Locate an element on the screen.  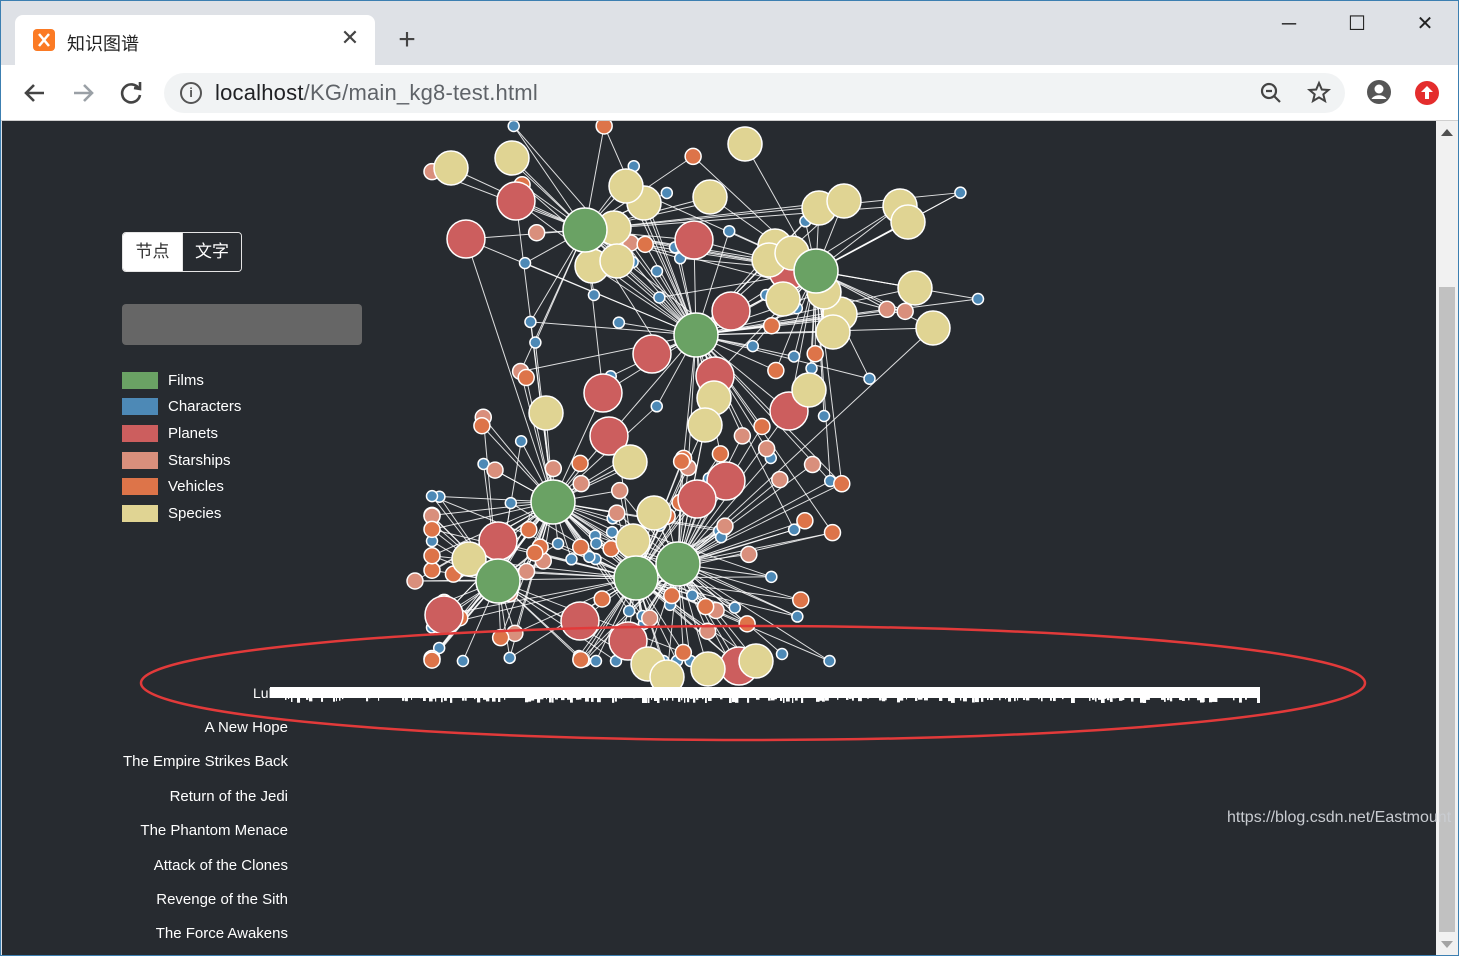
back-arrow-icon is located at coordinates (35, 93).